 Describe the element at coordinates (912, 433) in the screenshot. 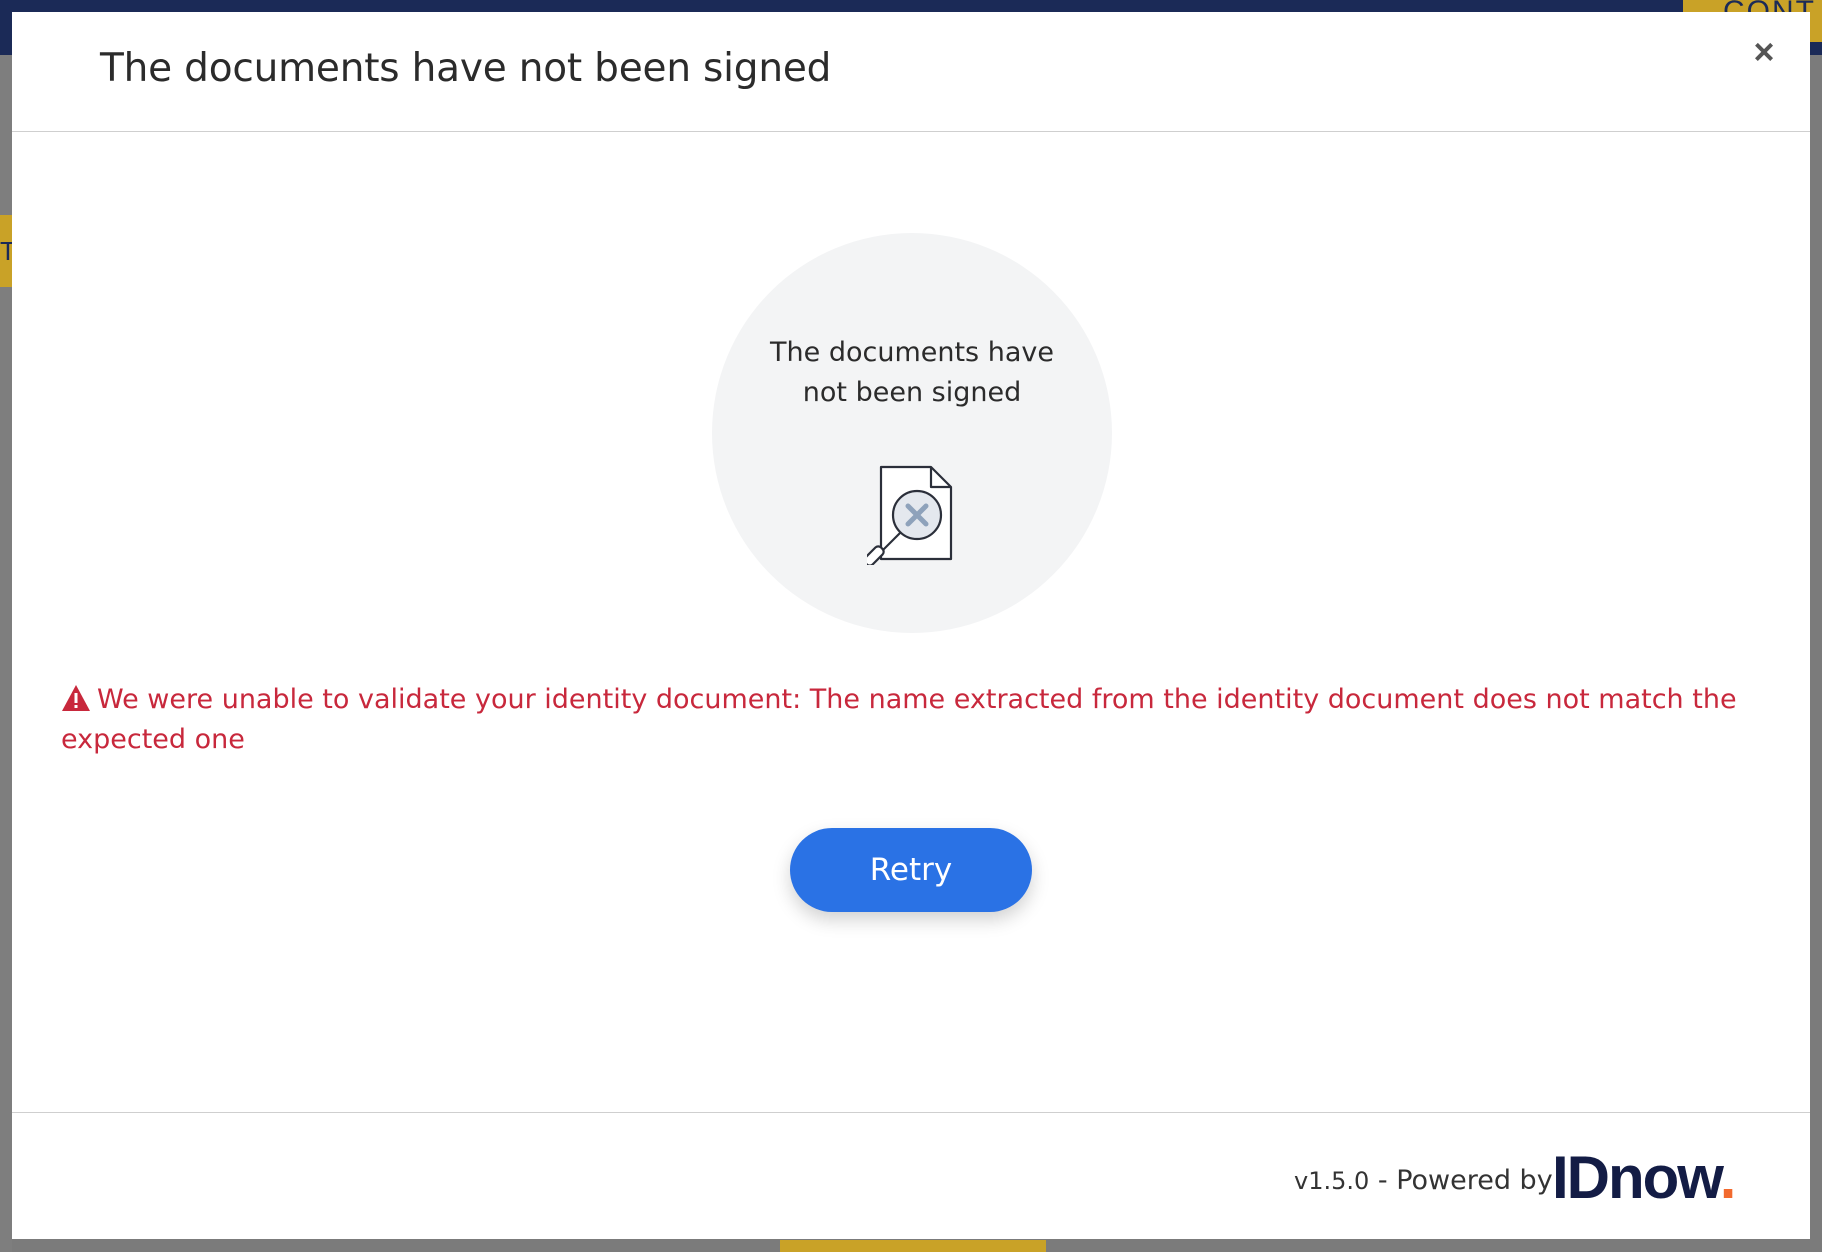

I see `status-illustration: The documents have not been signed` at that location.